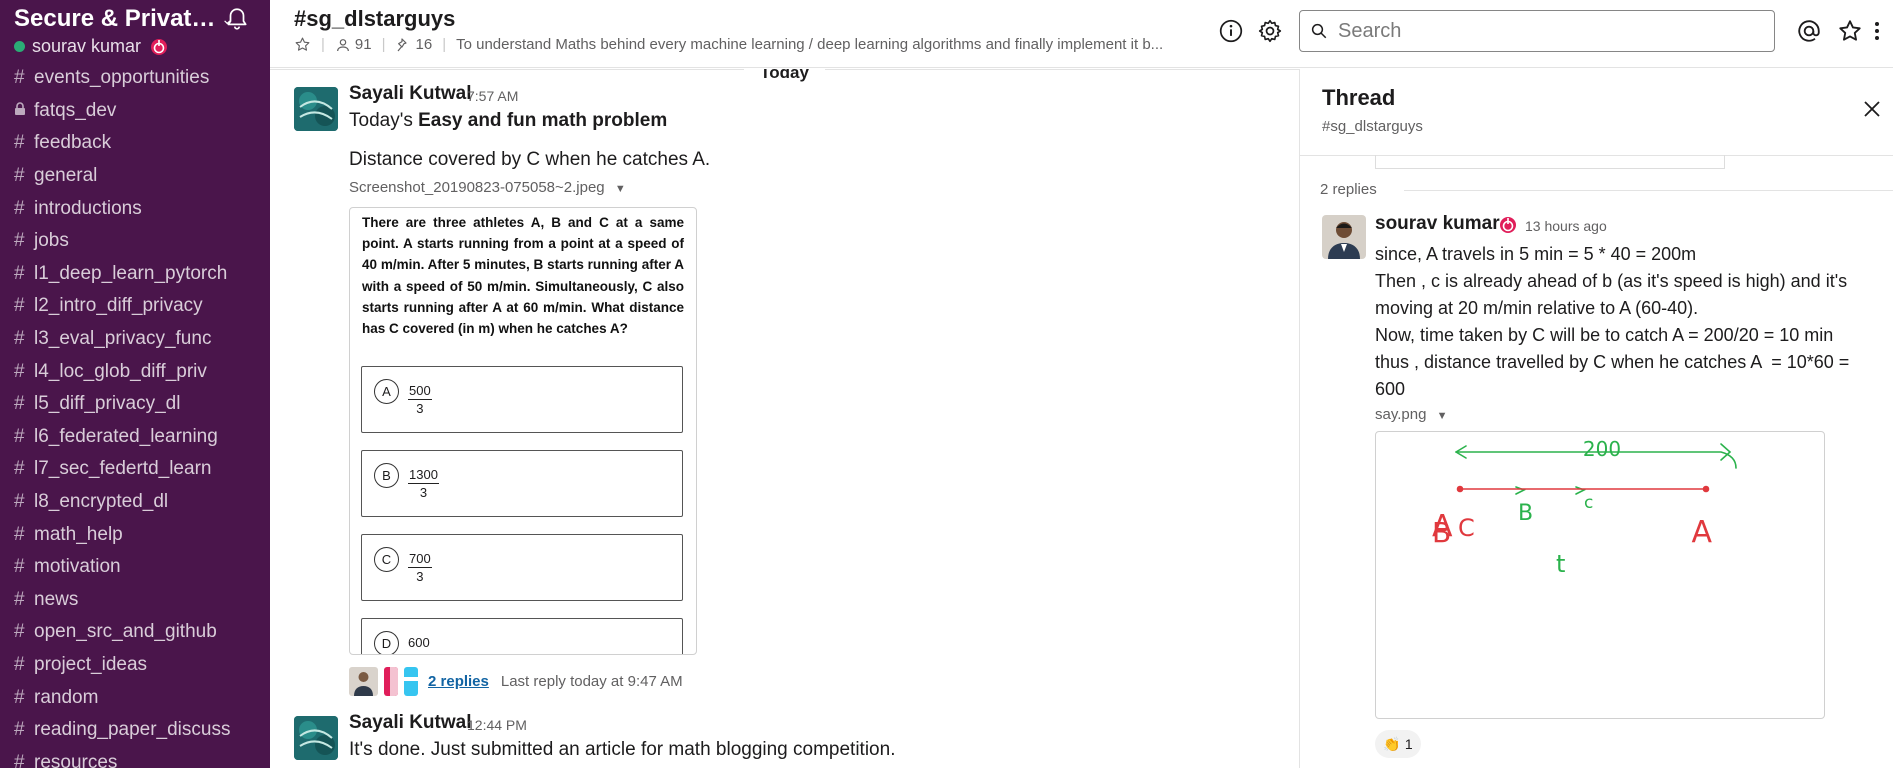  Describe the element at coordinates (135, 111) in the screenshot. I see `sidebar-item-fatqs-dev: fatqs_dev` at that location.